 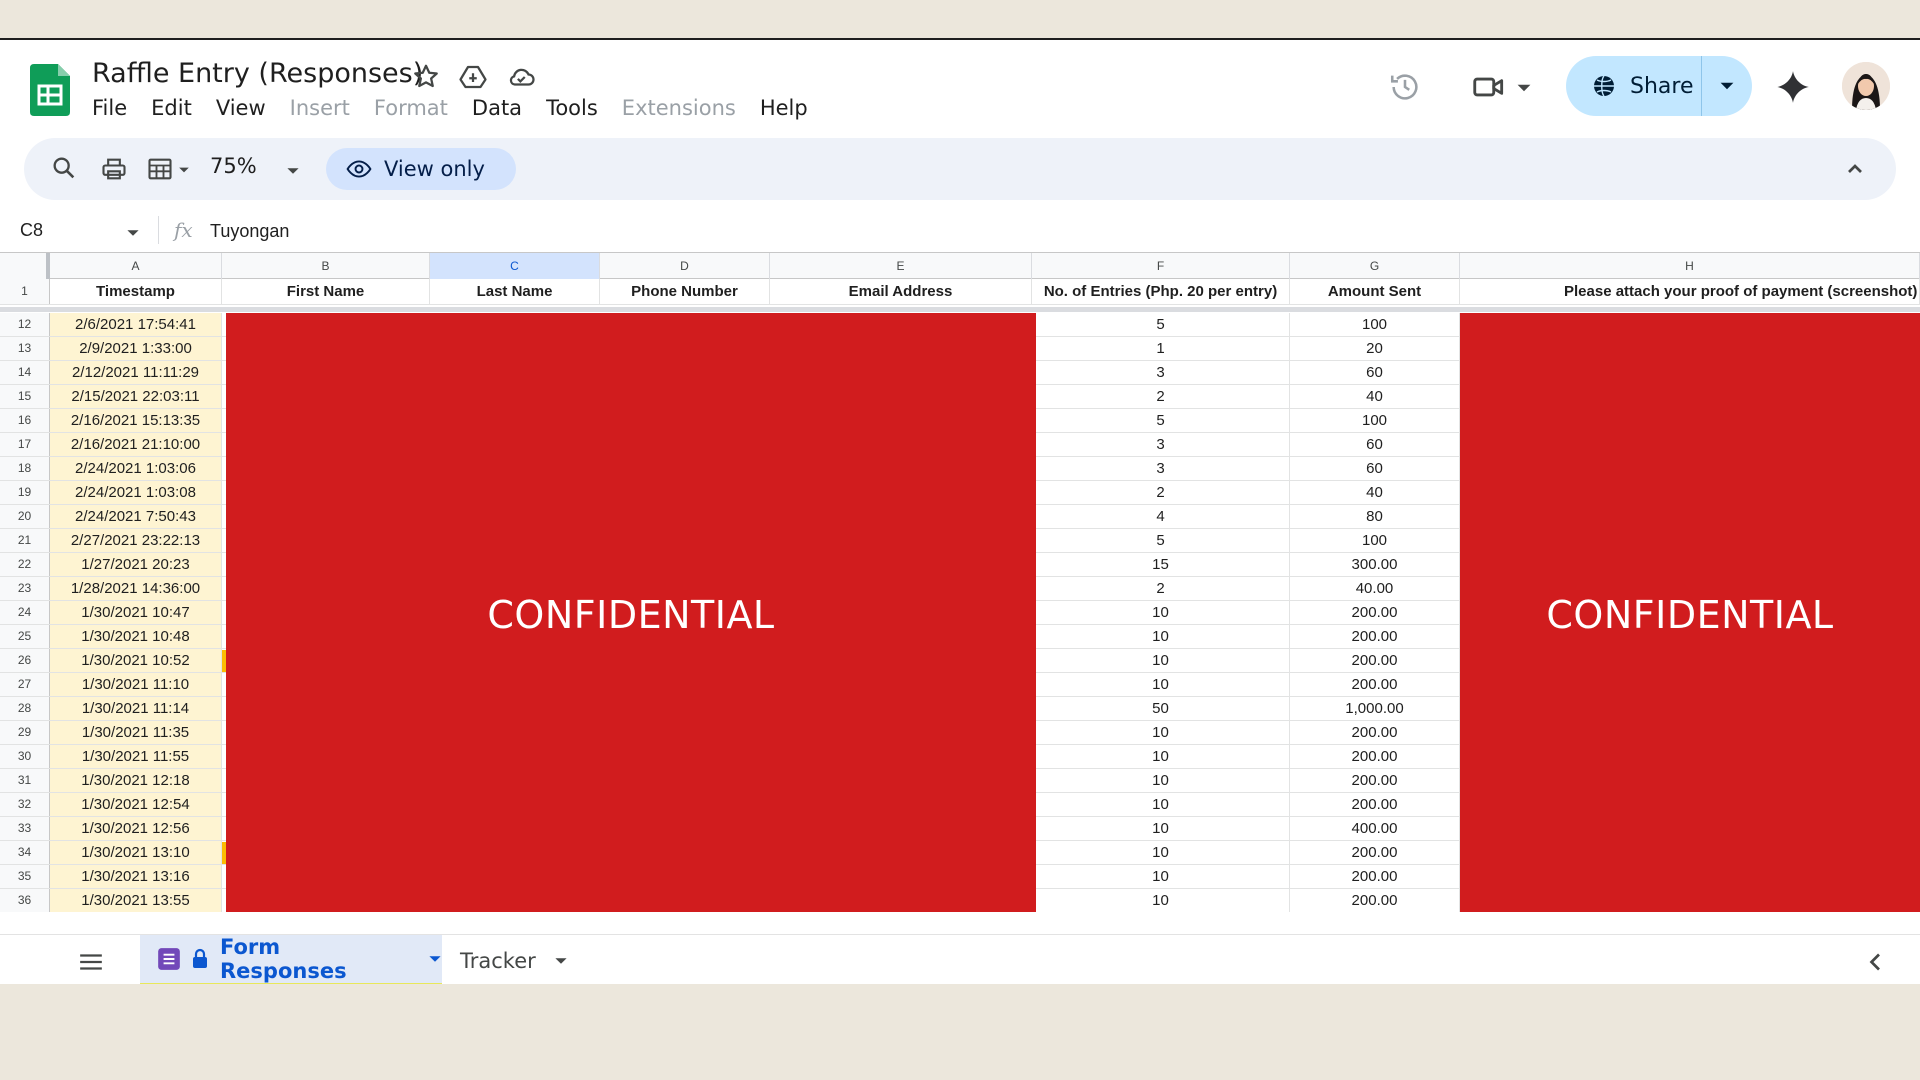 I want to click on header-cell: No. of Entries (Php. 20 per entry), so click(x=1161, y=291).